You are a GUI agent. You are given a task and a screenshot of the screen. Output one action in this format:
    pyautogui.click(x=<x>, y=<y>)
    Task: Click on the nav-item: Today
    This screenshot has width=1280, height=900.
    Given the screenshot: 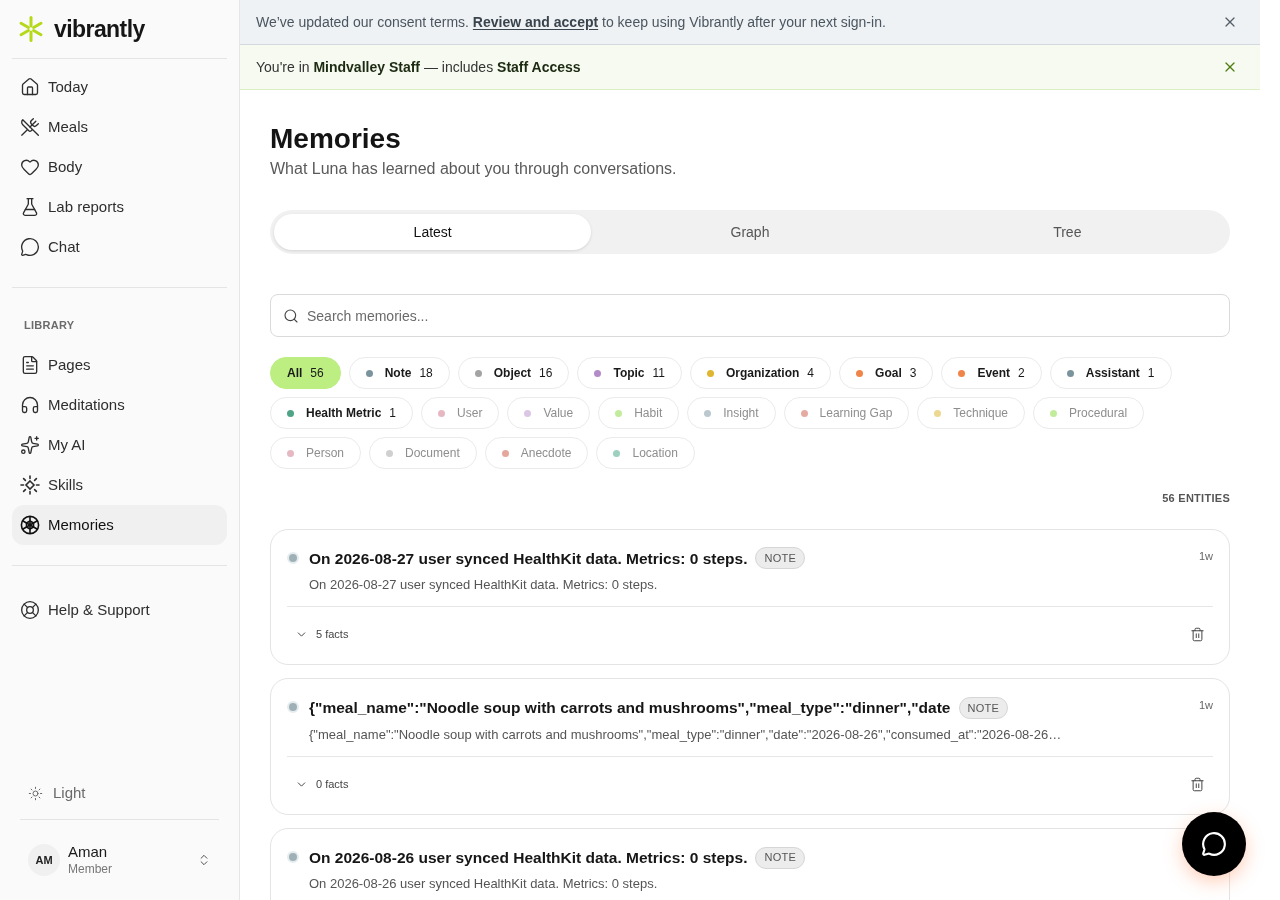 What is the action you would take?
    pyautogui.click(x=119, y=87)
    